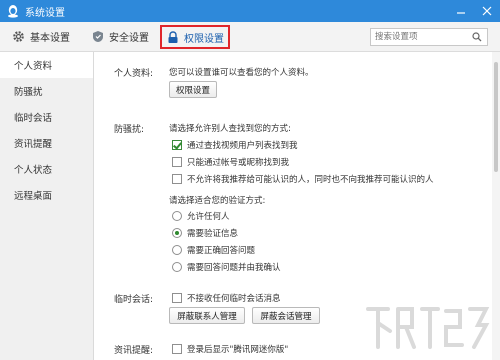 The image size is (500, 360). What do you see at coordinates (208, 217) in the screenshot?
I see `verify-option-label: 允许任何人` at bounding box center [208, 217].